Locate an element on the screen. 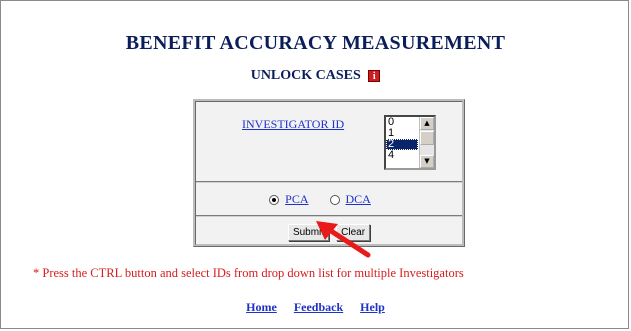 The height and width of the screenshot is (331, 631). help-link: Help is located at coordinates (372, 307).